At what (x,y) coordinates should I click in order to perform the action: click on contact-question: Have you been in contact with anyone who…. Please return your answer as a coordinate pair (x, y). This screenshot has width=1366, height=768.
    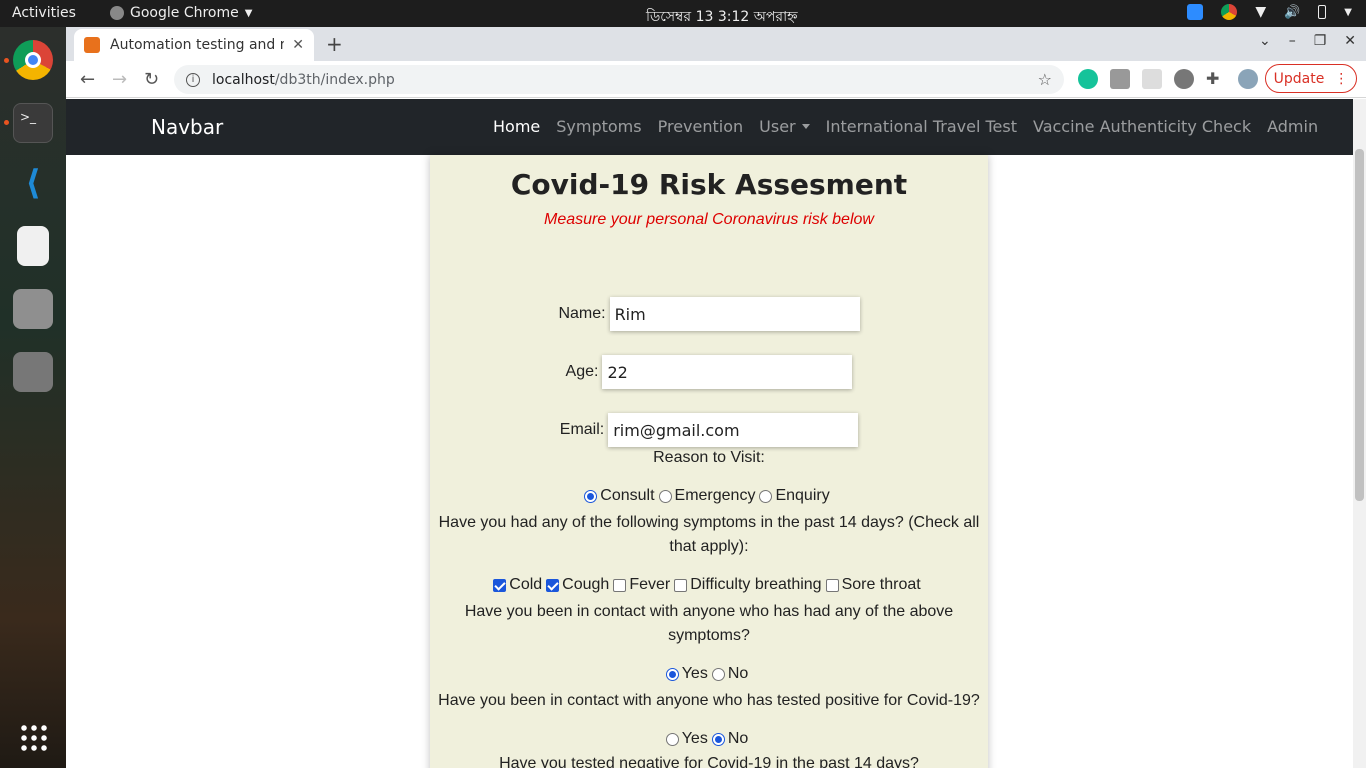
    Looking at the image, I should click on (709, 623).